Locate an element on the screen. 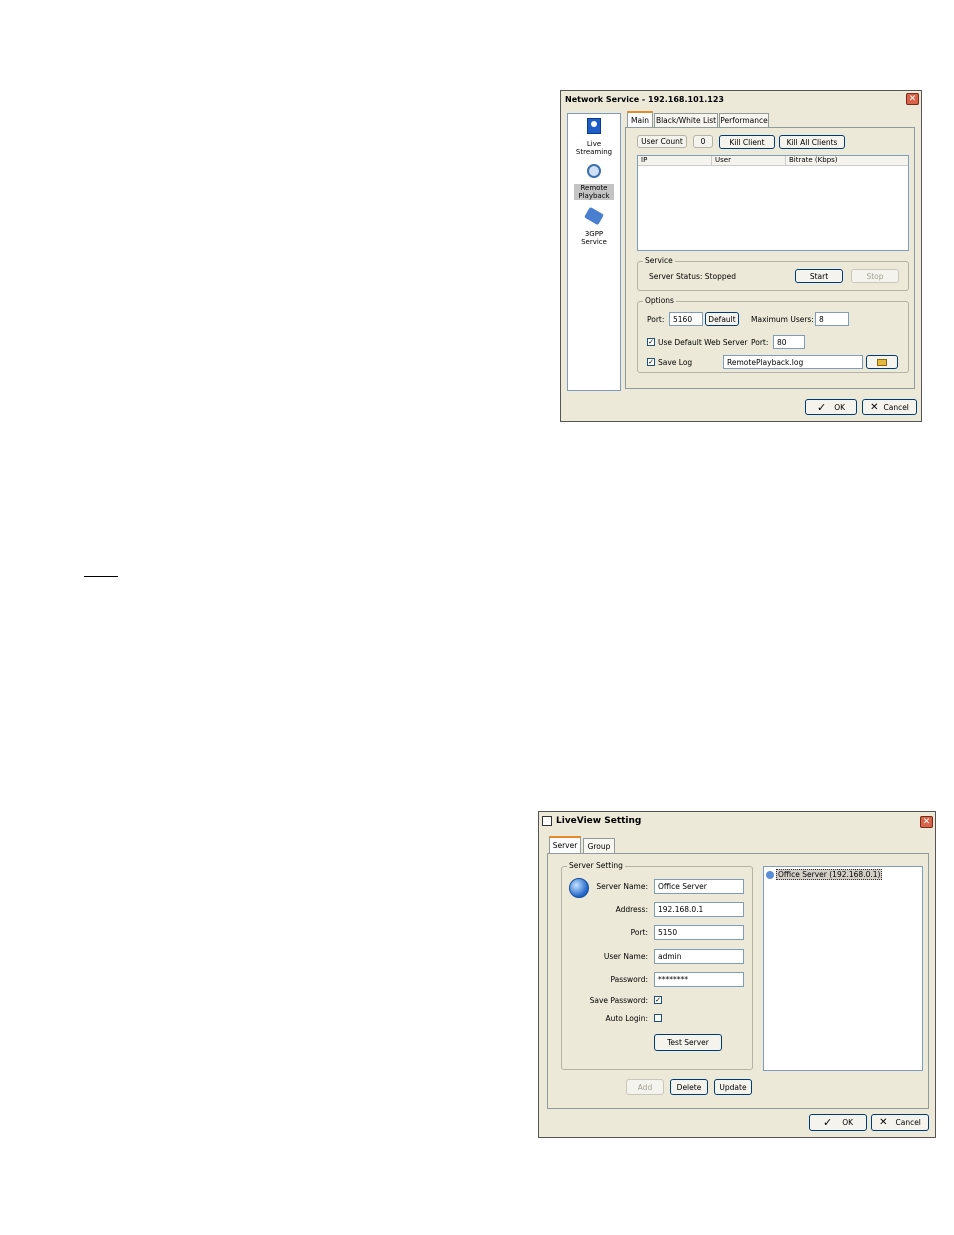 The image size is (954, 1235). add-button: Add is located at coordinates (645, 1087).